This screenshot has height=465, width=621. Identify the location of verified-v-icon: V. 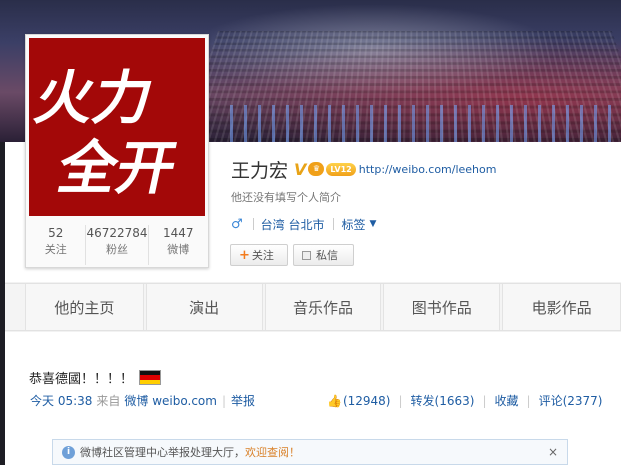
(300, 169).